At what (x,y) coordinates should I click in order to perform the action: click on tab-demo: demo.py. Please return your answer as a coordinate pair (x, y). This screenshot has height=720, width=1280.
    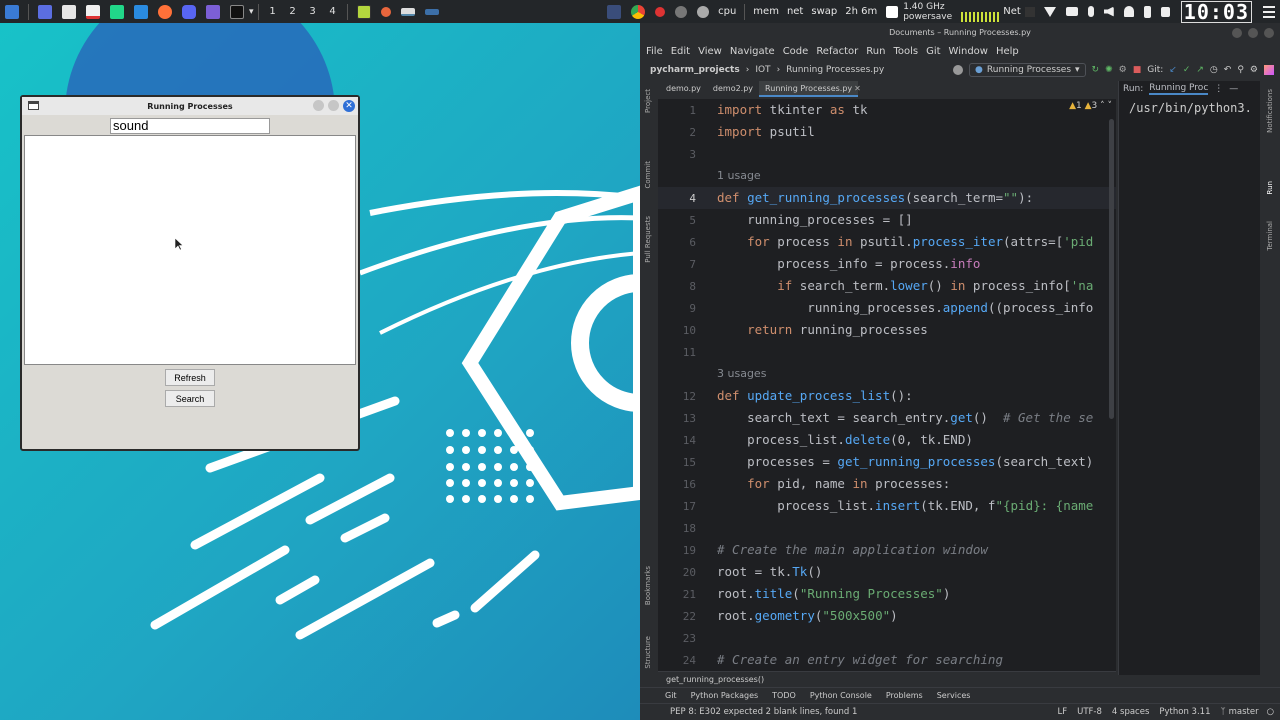
    Looking at the image, I should click on (683, 89).